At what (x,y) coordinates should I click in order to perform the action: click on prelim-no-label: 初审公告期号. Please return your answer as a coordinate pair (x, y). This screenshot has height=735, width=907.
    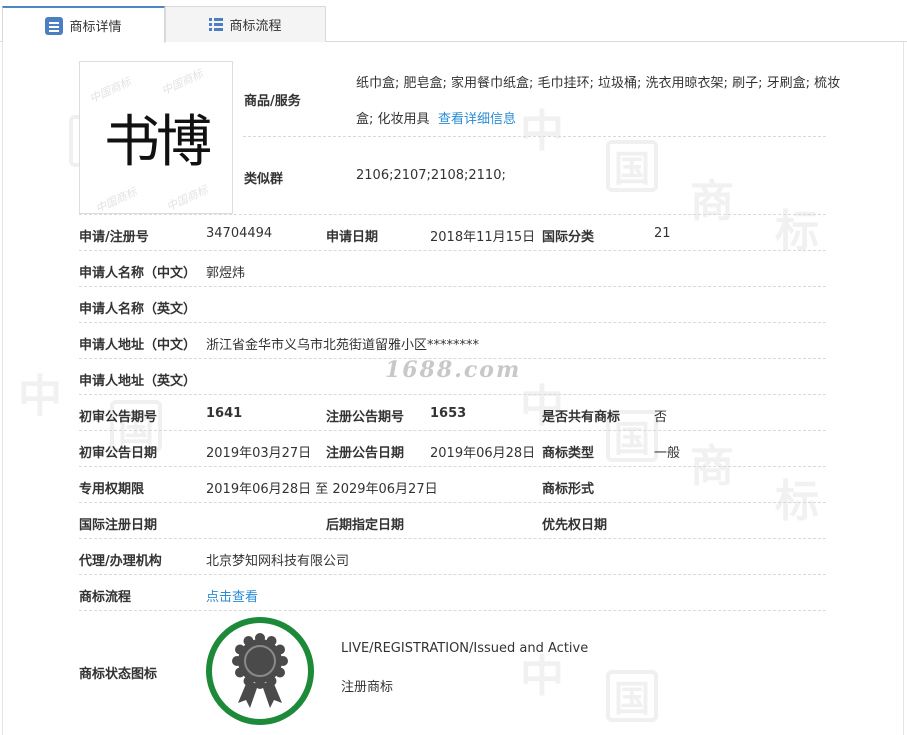
    Looking at the image, I should click on (118, 417).